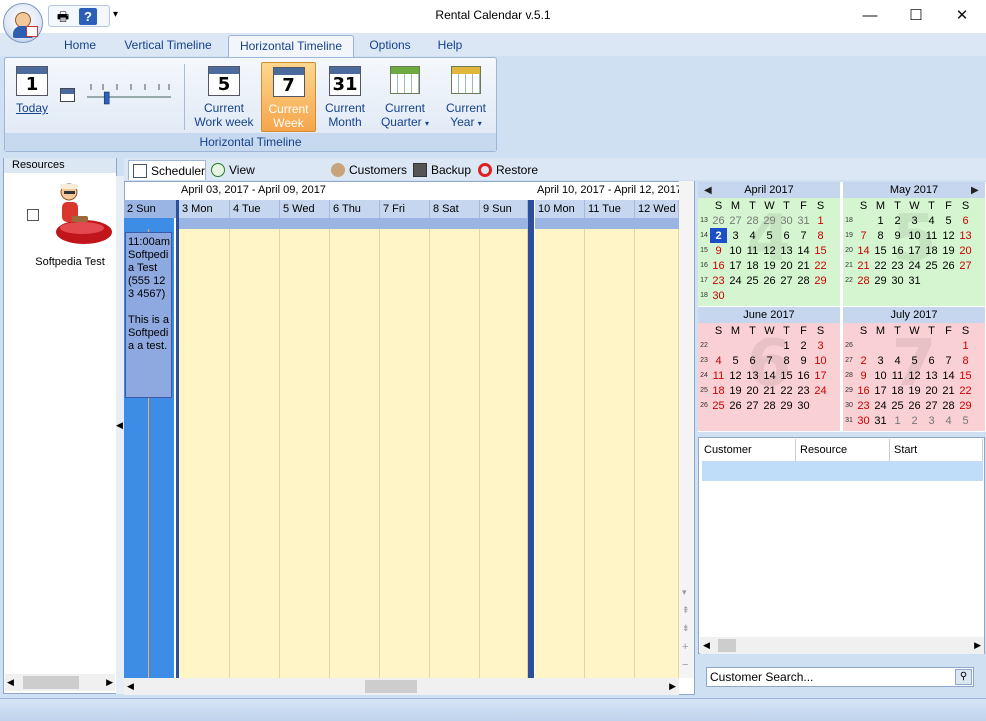  Describe the element at coordinates (106, 98) in the screenshot. I see `zoom-slider-thumb` at that location.